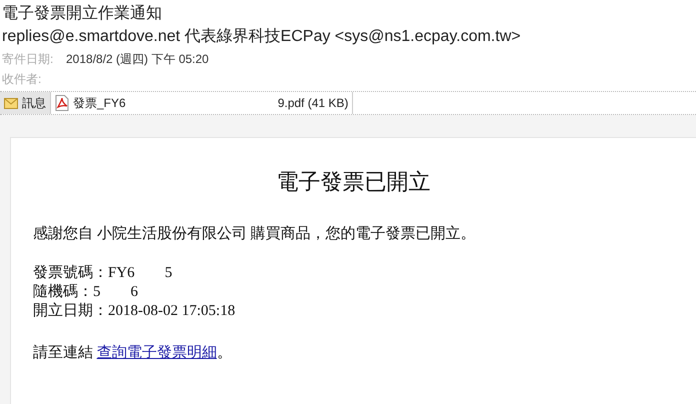 The width and height of the screenshot is (696, 404). Describe the element at coordinates (70, 273) in the screenshot. I see `detail-label: 發票號碼：` at that location.